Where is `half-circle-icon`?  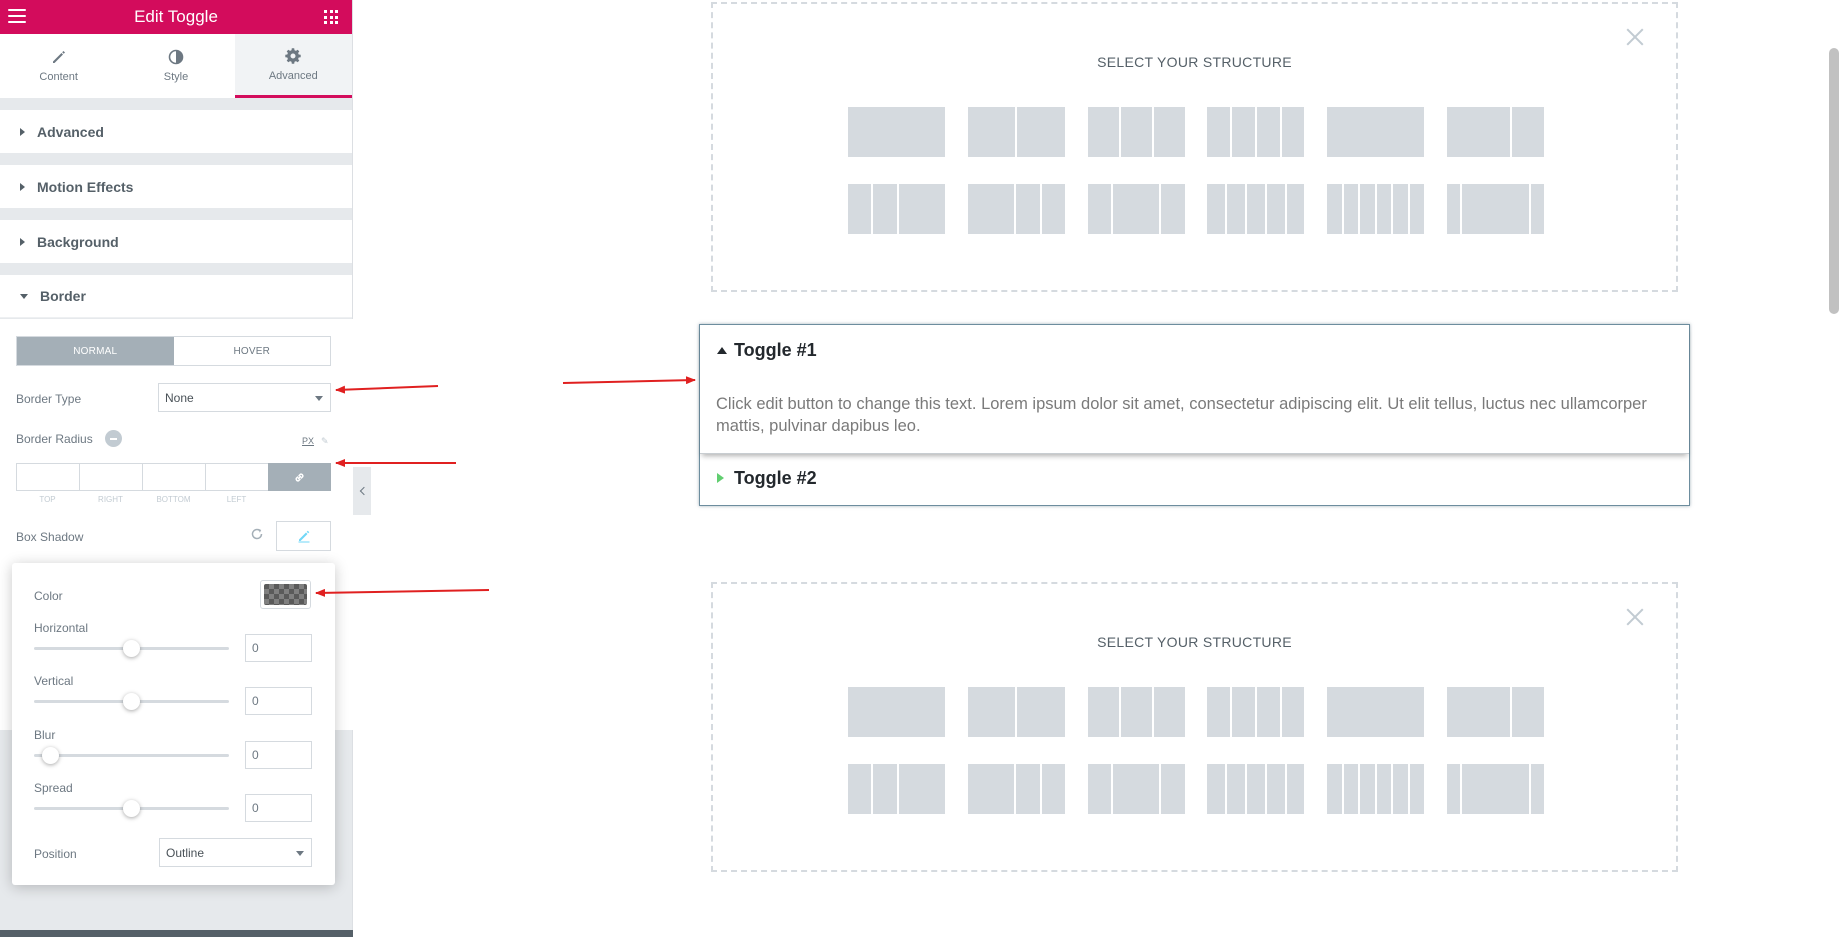 half-circle-icon is located at coordinates (176, 57).